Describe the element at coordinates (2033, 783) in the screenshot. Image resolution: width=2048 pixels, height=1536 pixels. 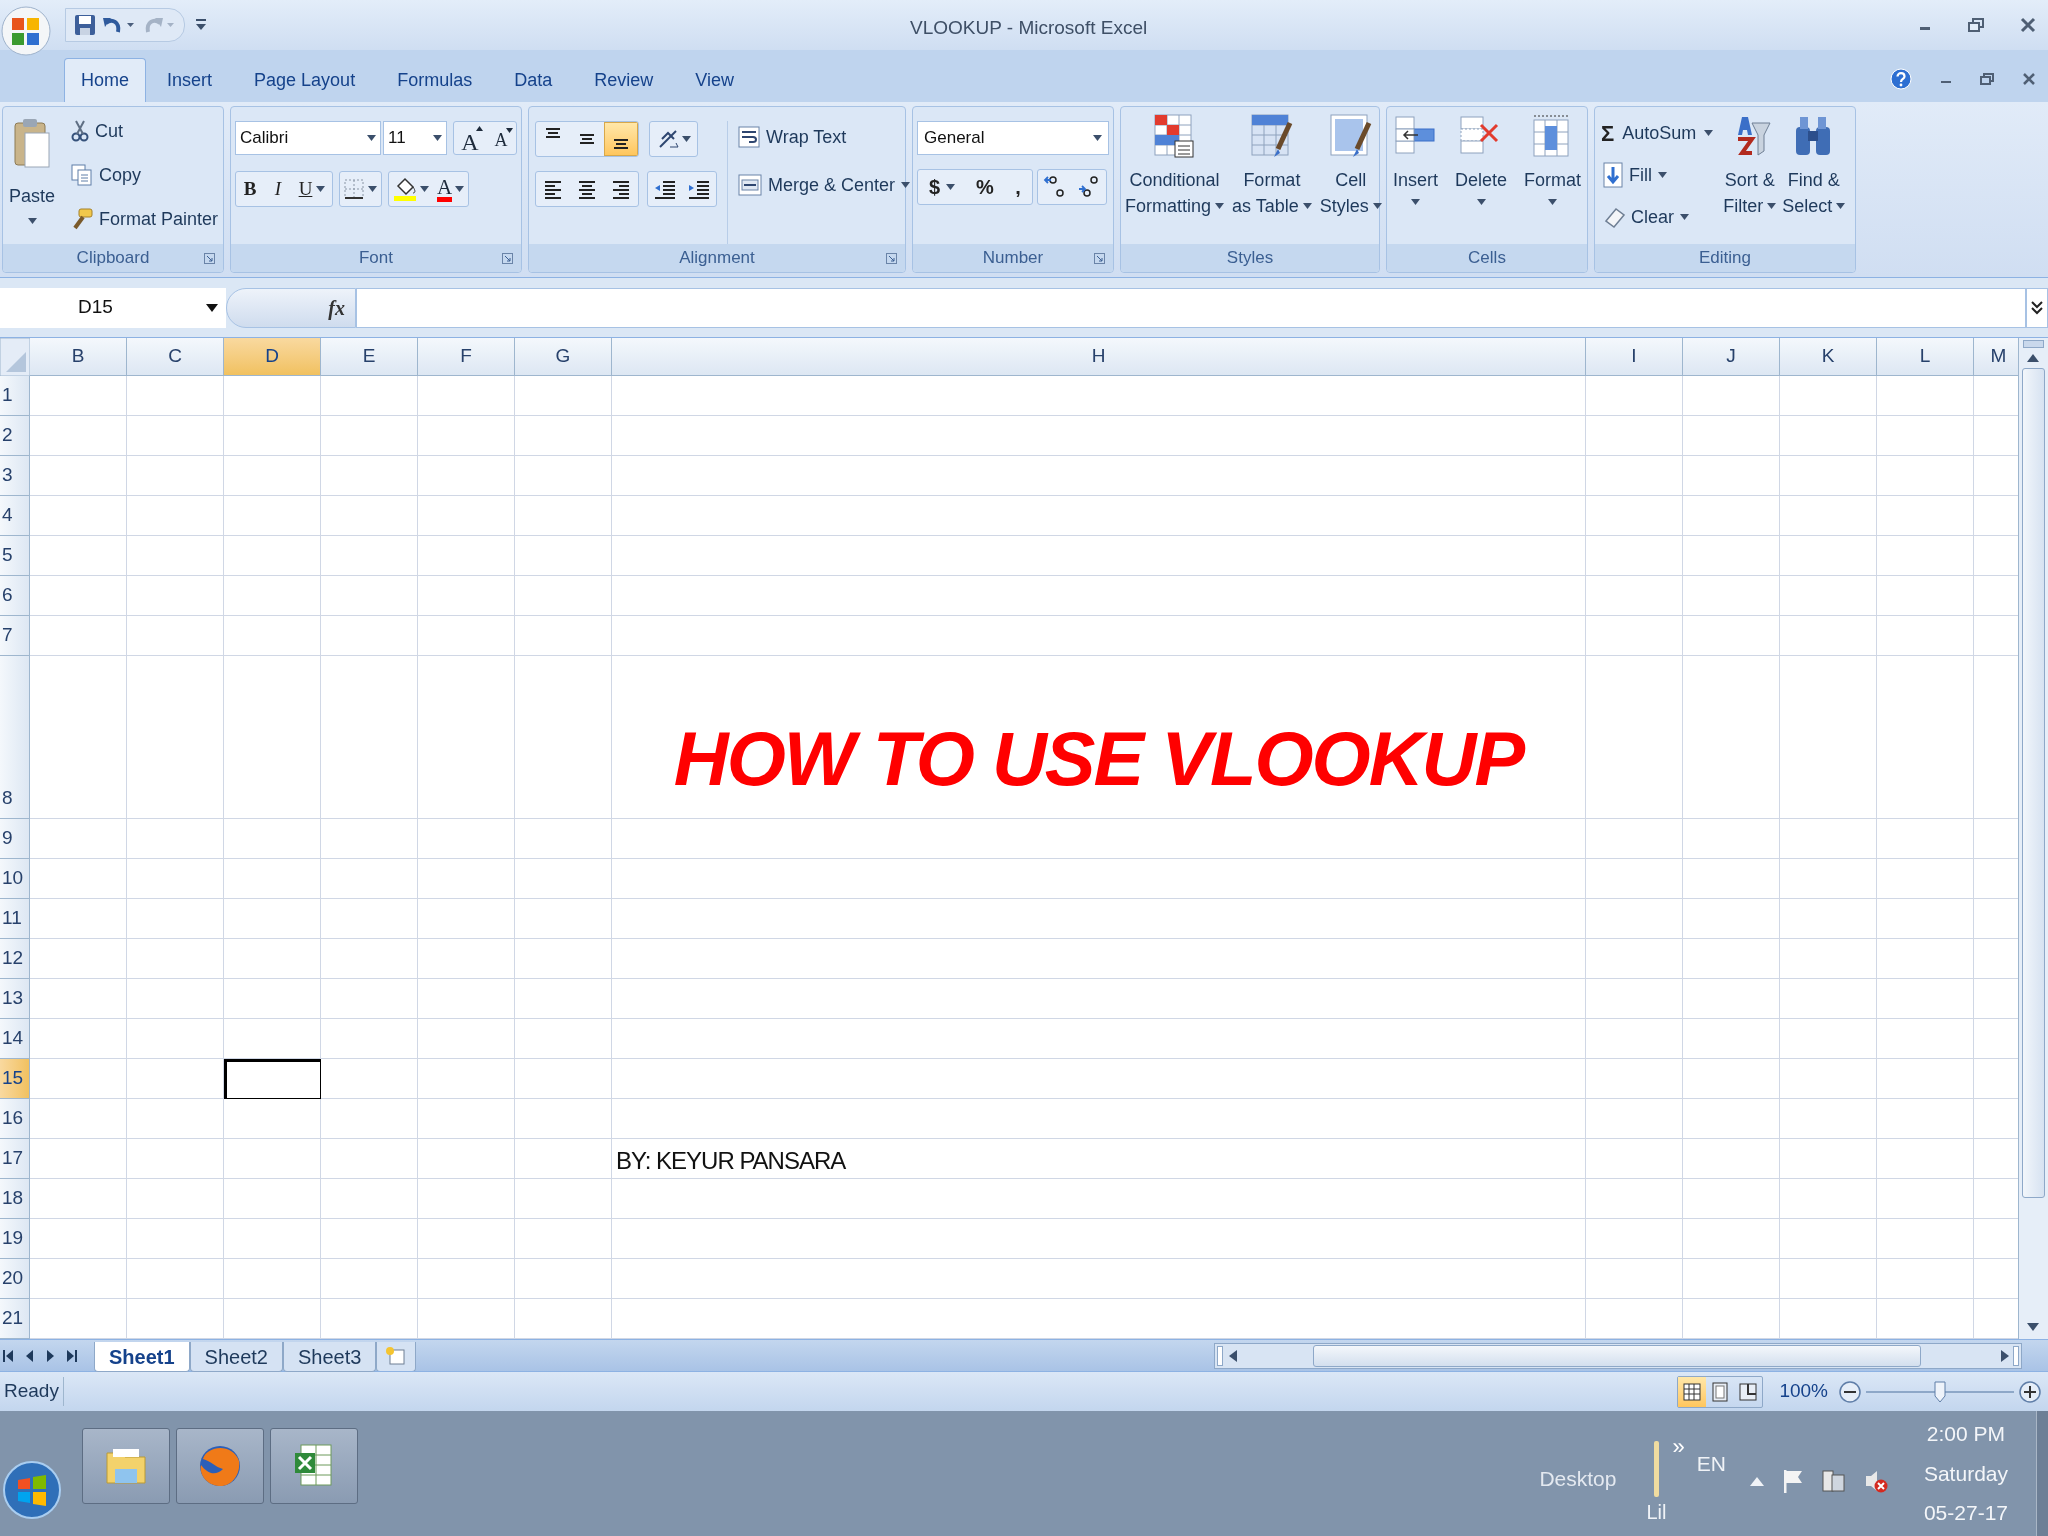
I see `scroll-thumb` at that location.